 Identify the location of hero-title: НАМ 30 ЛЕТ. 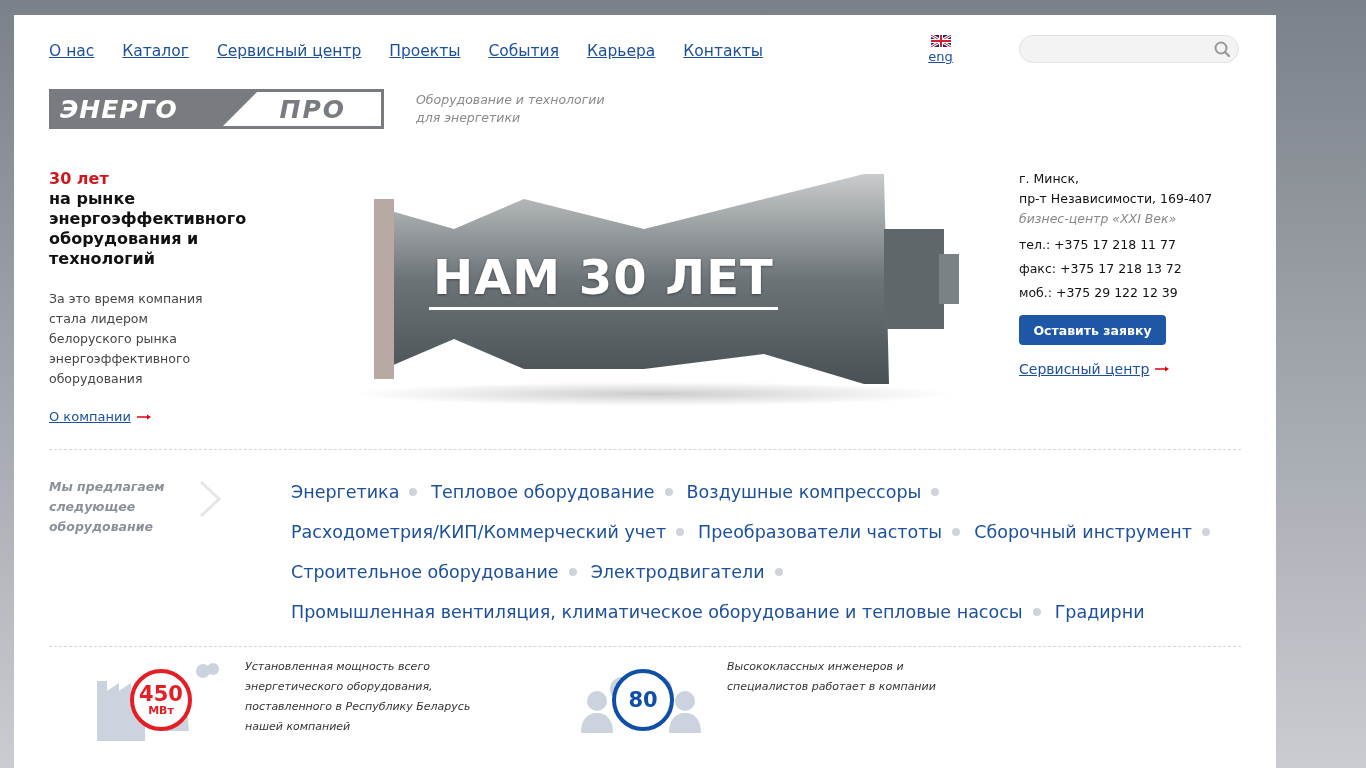
(603, 279).